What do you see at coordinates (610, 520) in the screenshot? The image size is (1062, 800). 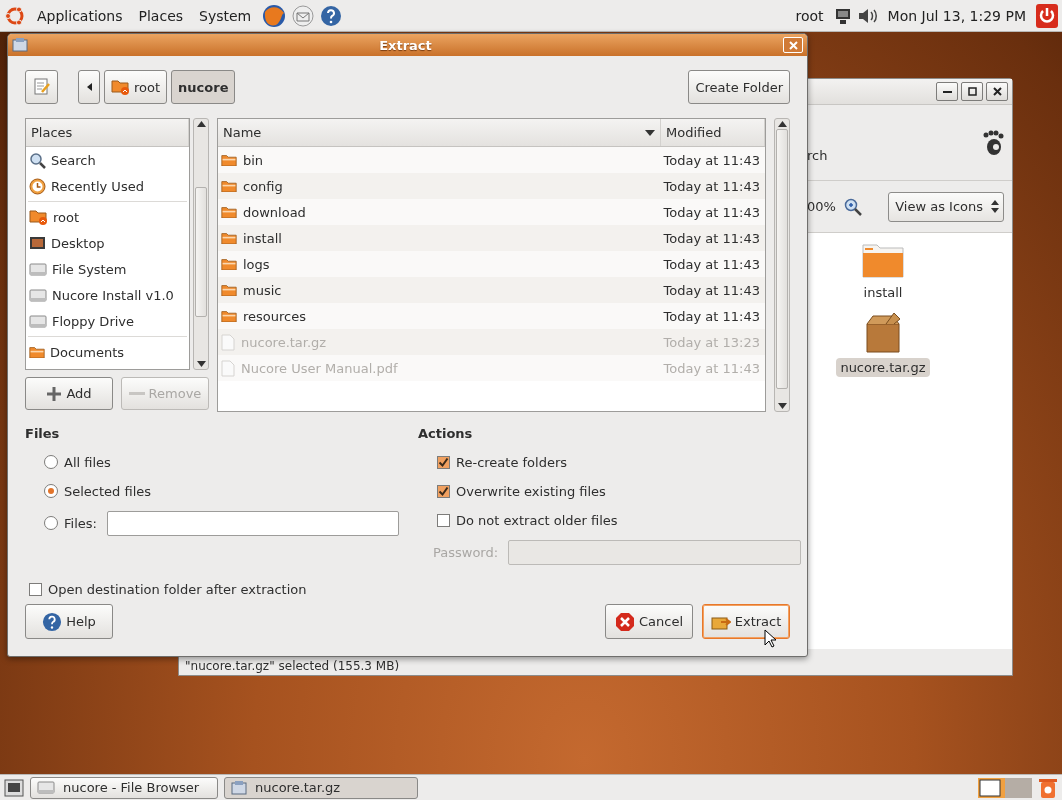 I see `checkbox-option: Do not extract older files` at bounding box center [610, 520].